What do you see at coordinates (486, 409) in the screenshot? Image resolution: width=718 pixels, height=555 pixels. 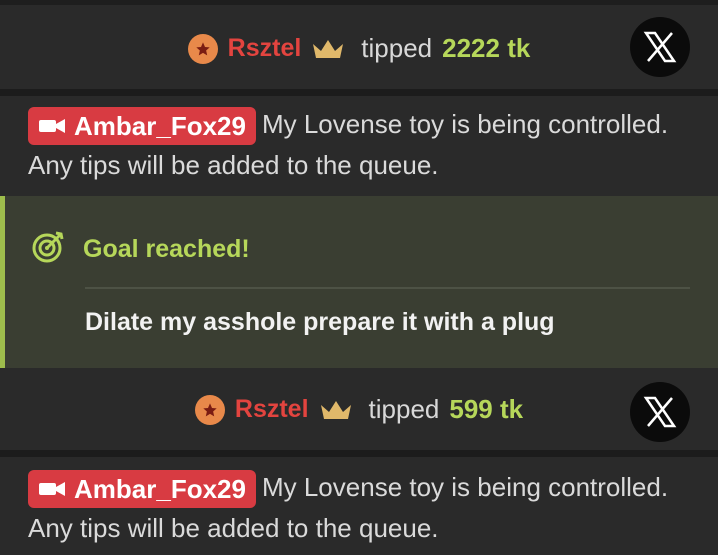 I see `tip-amount: 599 tk` at bounding box center [486, 409].